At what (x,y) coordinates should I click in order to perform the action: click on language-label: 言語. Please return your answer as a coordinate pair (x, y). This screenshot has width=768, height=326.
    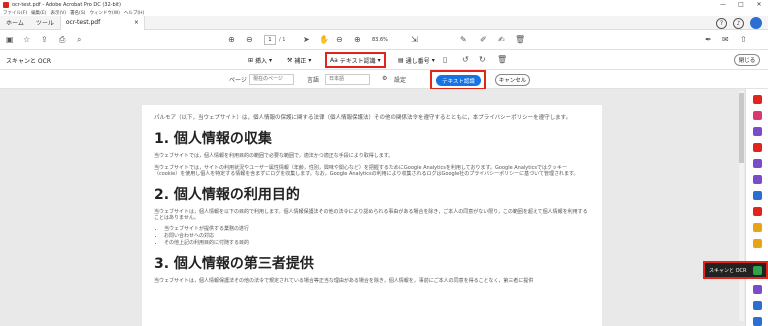
    Looking at the image, I should click on (313, 80).